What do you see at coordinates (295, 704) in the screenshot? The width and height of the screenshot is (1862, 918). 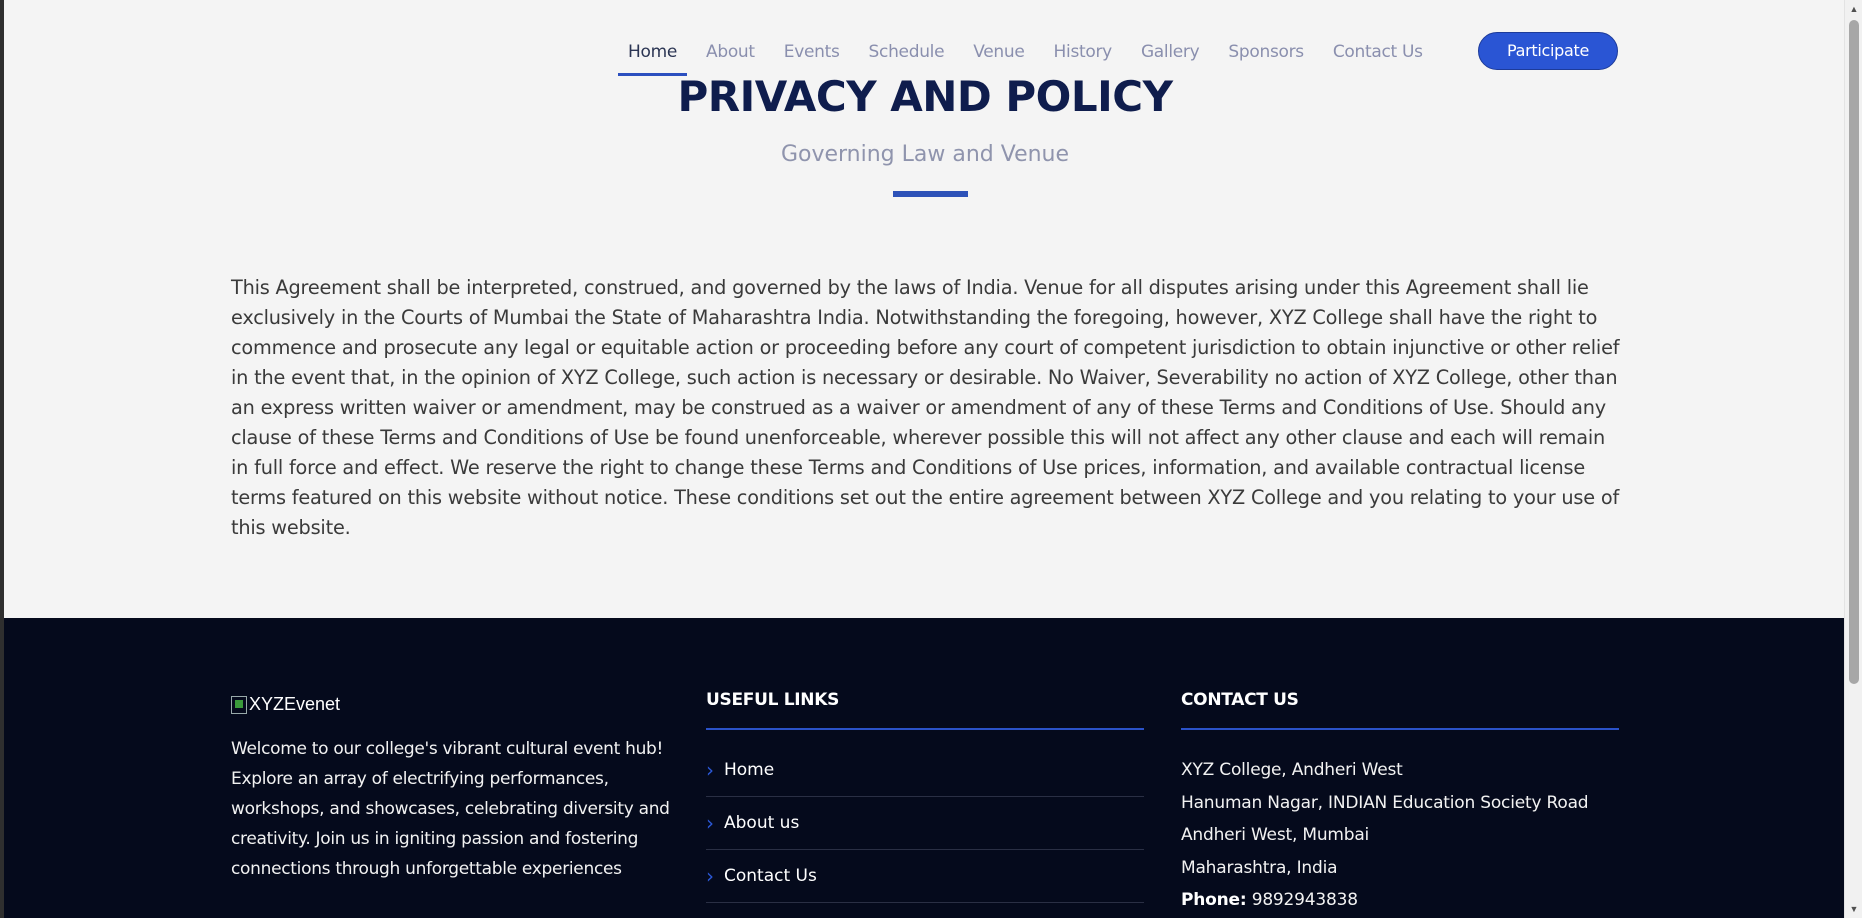 I see `footer-logo-alt: XYZEvenet` at bounding box center [295, 704].